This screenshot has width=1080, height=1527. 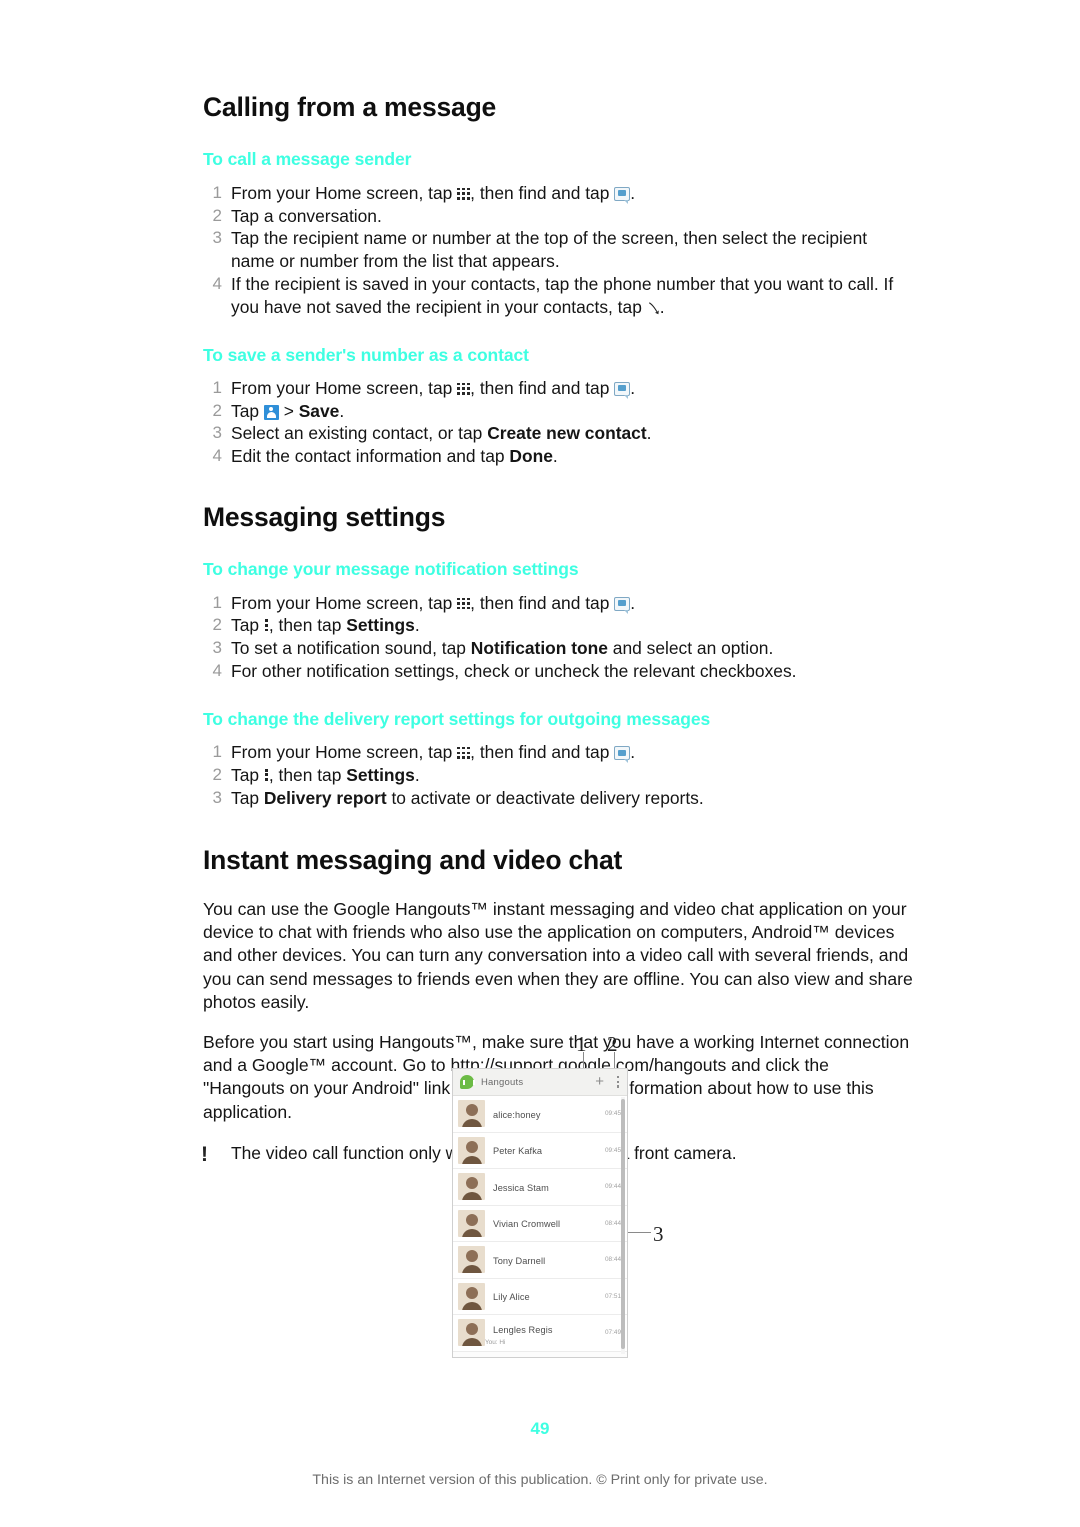 I want to click on scrollbar-thumb, so click(x=623, y=1224).